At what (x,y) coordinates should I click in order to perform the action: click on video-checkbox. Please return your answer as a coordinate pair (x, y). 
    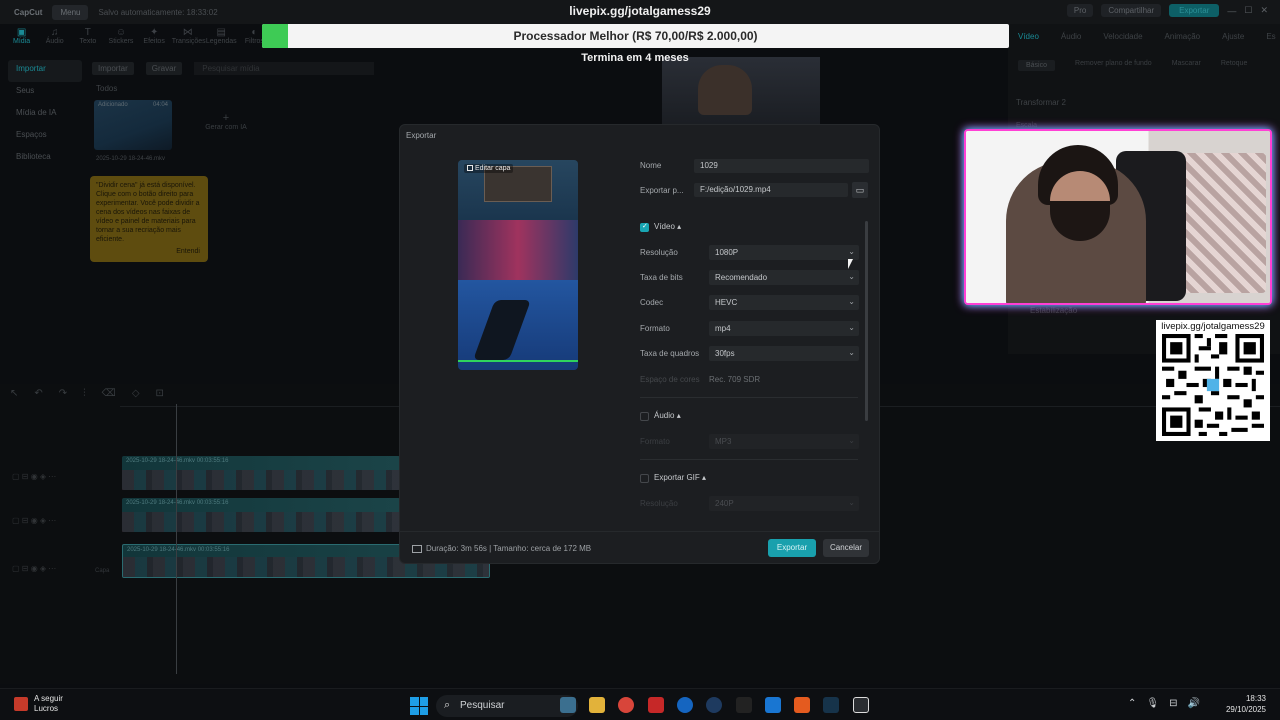
    Looking at the image, I should click on (644, 227).